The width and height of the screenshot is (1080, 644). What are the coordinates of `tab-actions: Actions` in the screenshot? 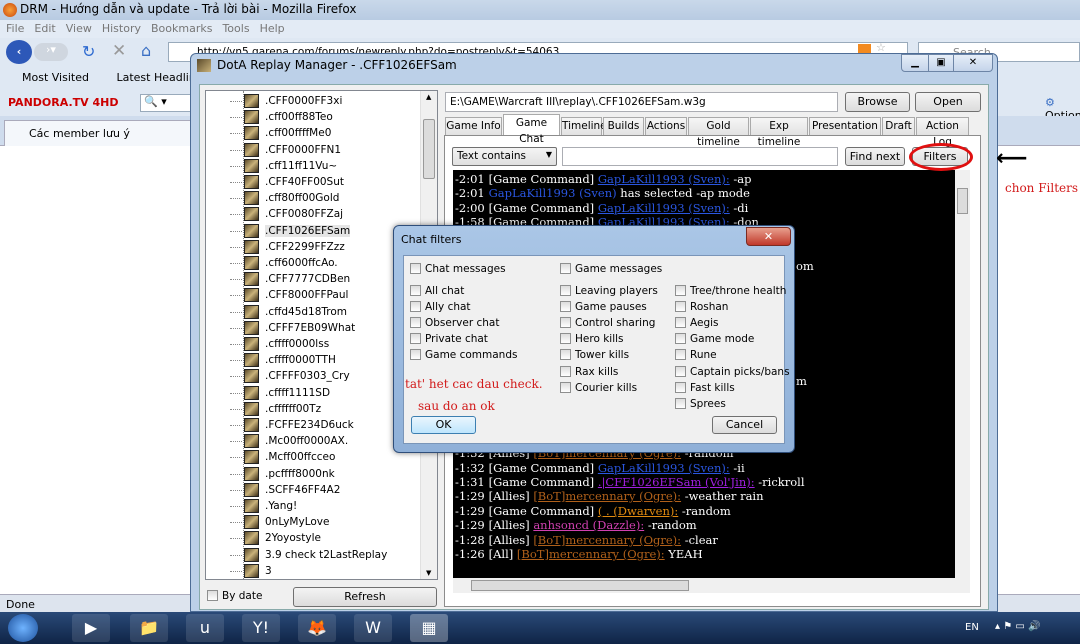 It's located at (666, 126).